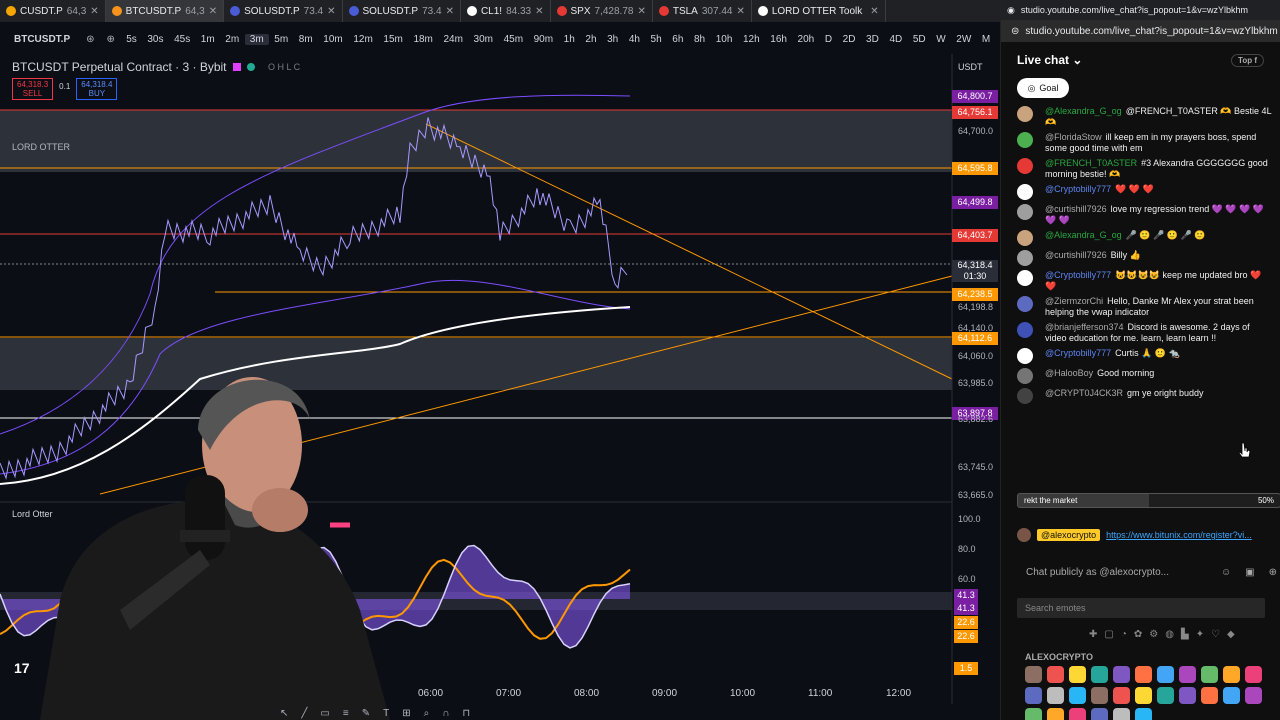 The height and width of the screenshot is (720, 1280). Describe the element at coordinates (986, 39) in the screenshot. I see `timeframe-M: M` at that location.